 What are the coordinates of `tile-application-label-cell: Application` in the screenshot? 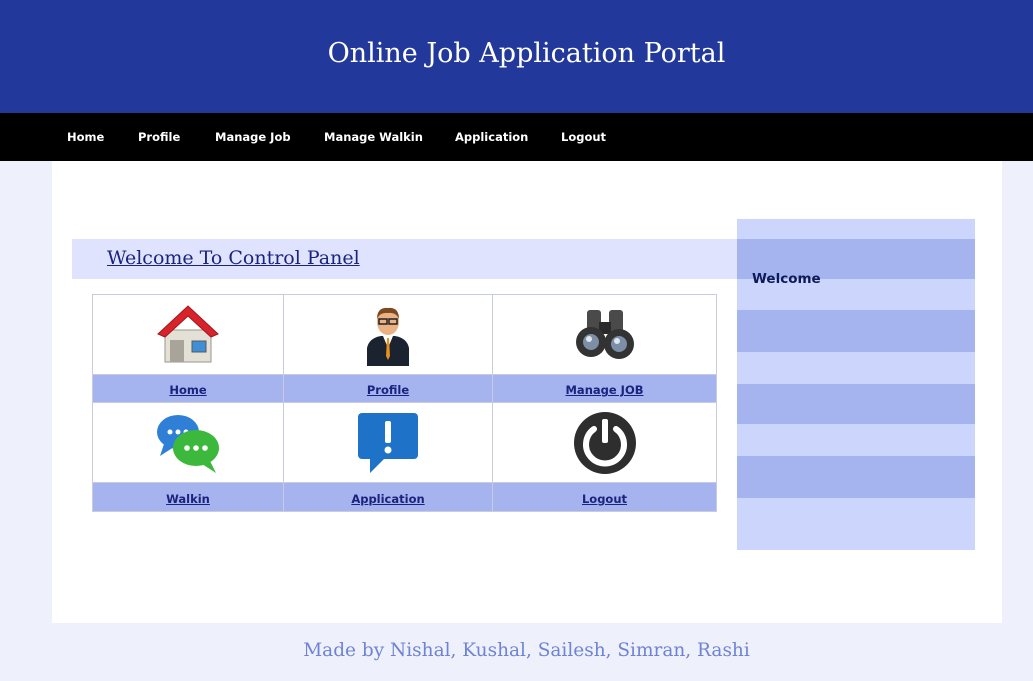 It's located at (388, 497).